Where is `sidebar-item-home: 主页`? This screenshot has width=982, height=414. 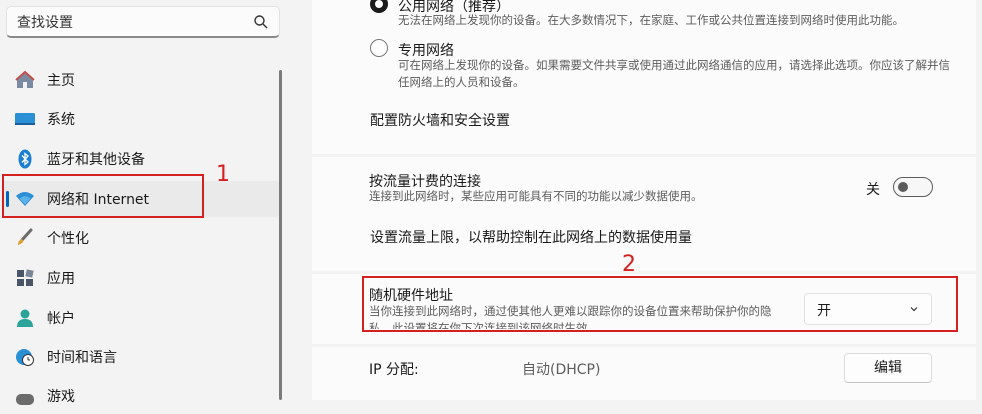
sidebar-item-home: 主页 is located at coordinates (141, 80).